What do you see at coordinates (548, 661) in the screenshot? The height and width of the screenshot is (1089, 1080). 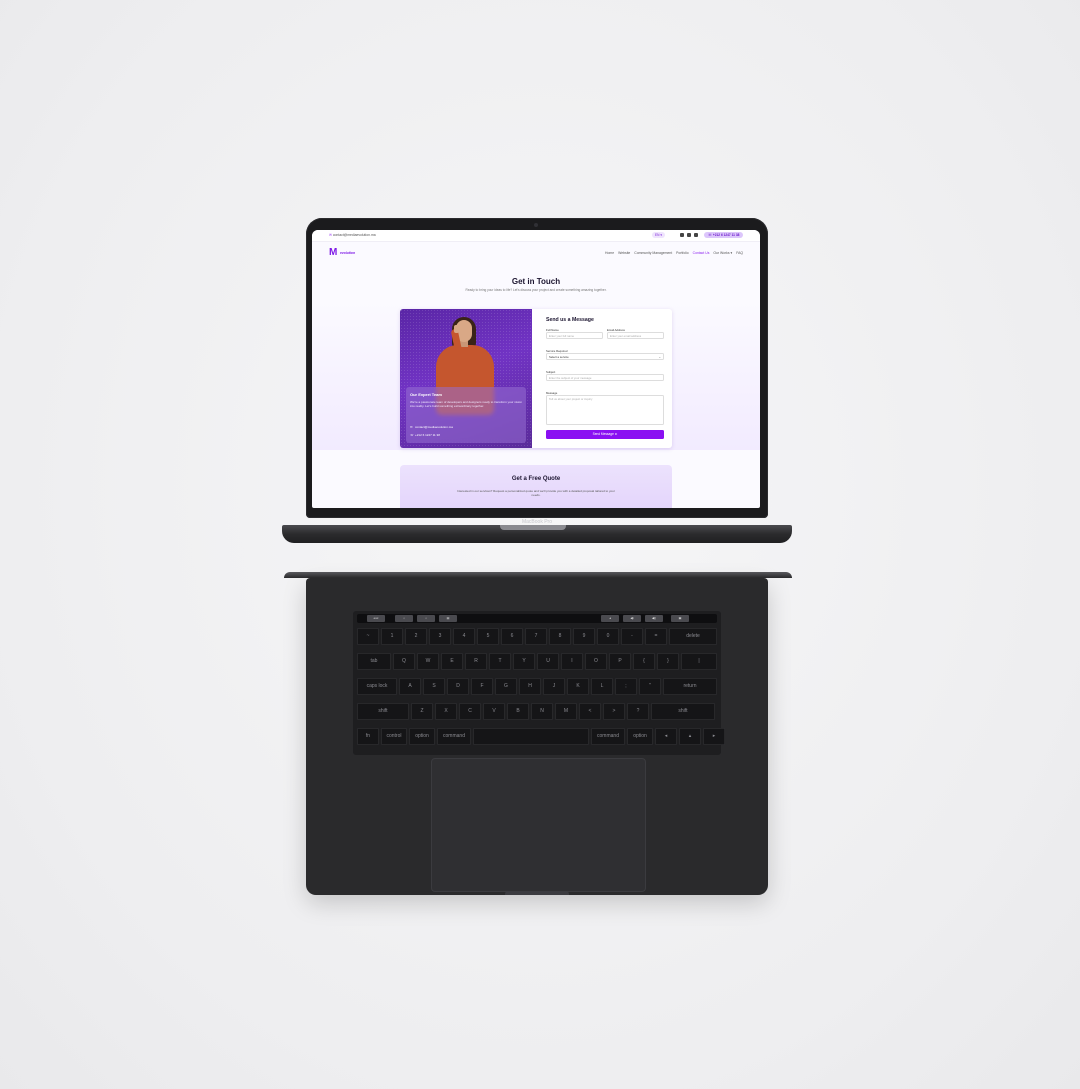 I see `key: U` at bounding box center [548, 661].